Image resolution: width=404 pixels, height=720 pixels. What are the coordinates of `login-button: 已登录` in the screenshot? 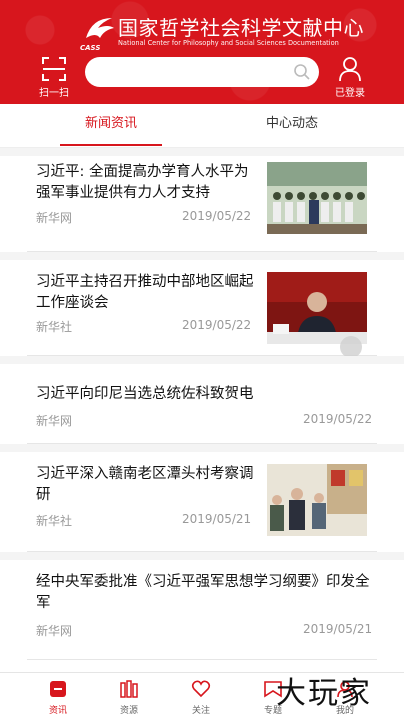 It's located at (350, 77).